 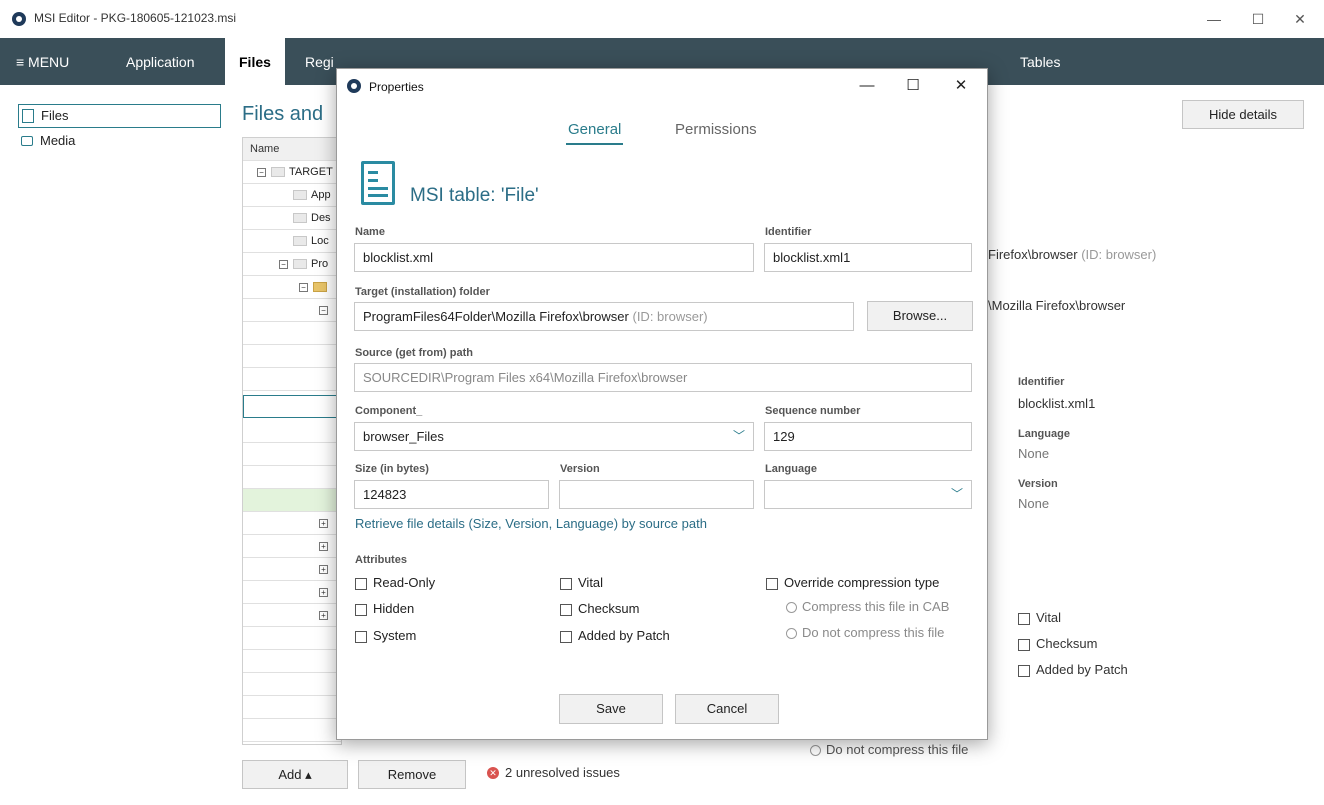 I want to click on save-button: Save, so click(x=611, y=709).